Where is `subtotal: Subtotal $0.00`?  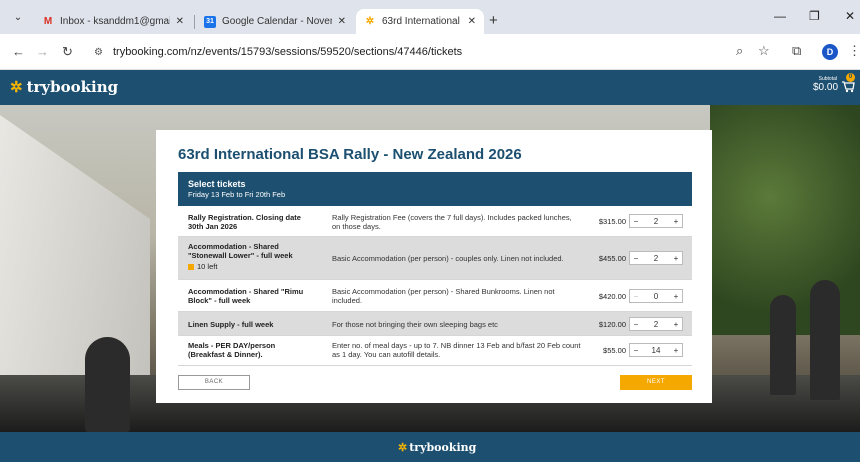 subtotal: Subtotal $0.00 is located at coordinates (826, 84).